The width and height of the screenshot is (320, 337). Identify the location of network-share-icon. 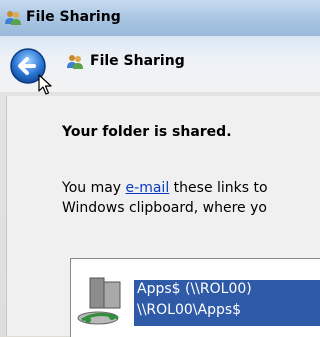
(101, 304).